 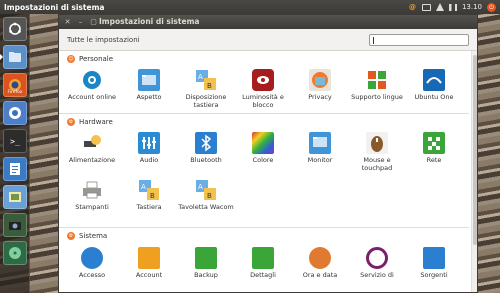 I want to click on item-accessibility: Accesso, so click(x=92, y=263).